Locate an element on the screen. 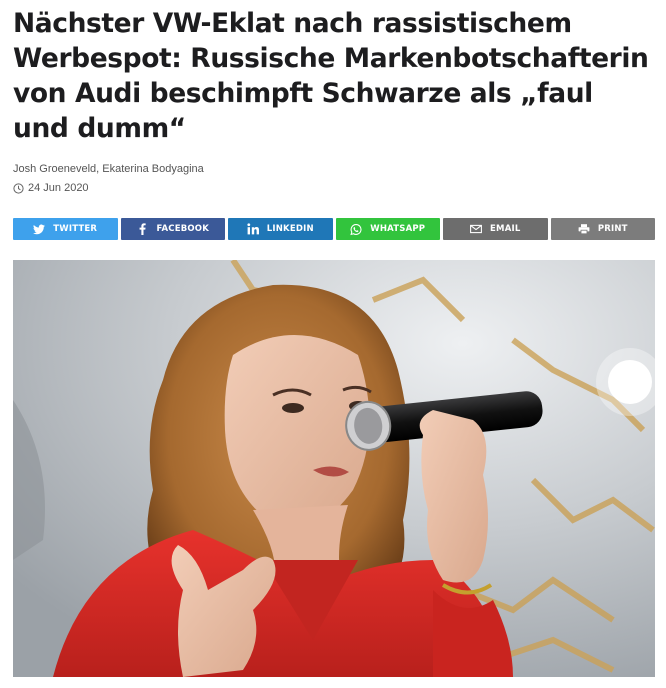  share-bar: TWITTER FACEBOOK LINKEDIN WHATSAPP EMAIL is located at coordinates (334, 229).